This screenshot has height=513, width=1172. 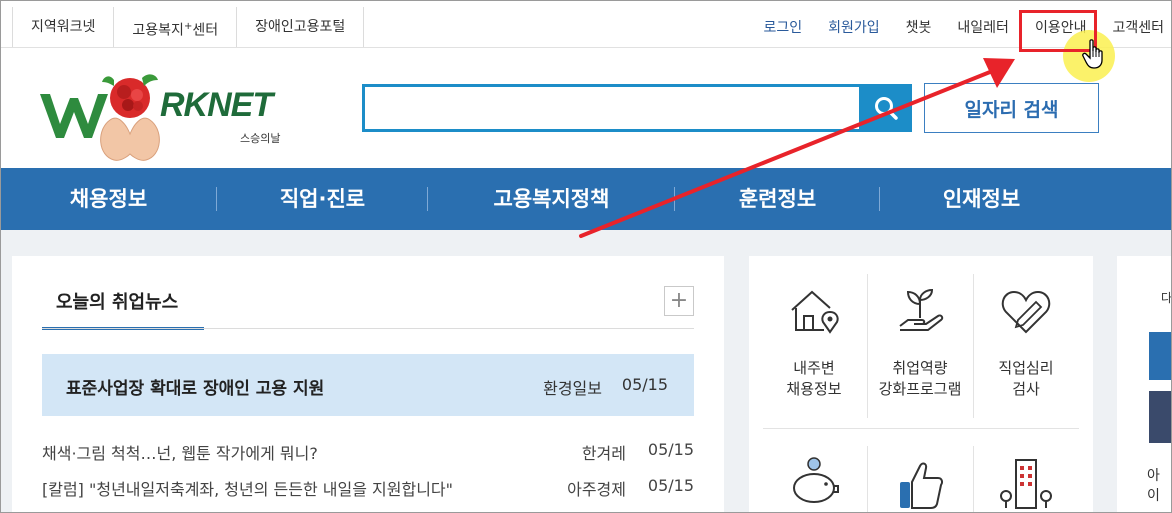 I want to click on news-title: [칼럼] "청년내일저축계좌, 청년의 든든한 내일을 지원합니다", so click(x=247, y=489).